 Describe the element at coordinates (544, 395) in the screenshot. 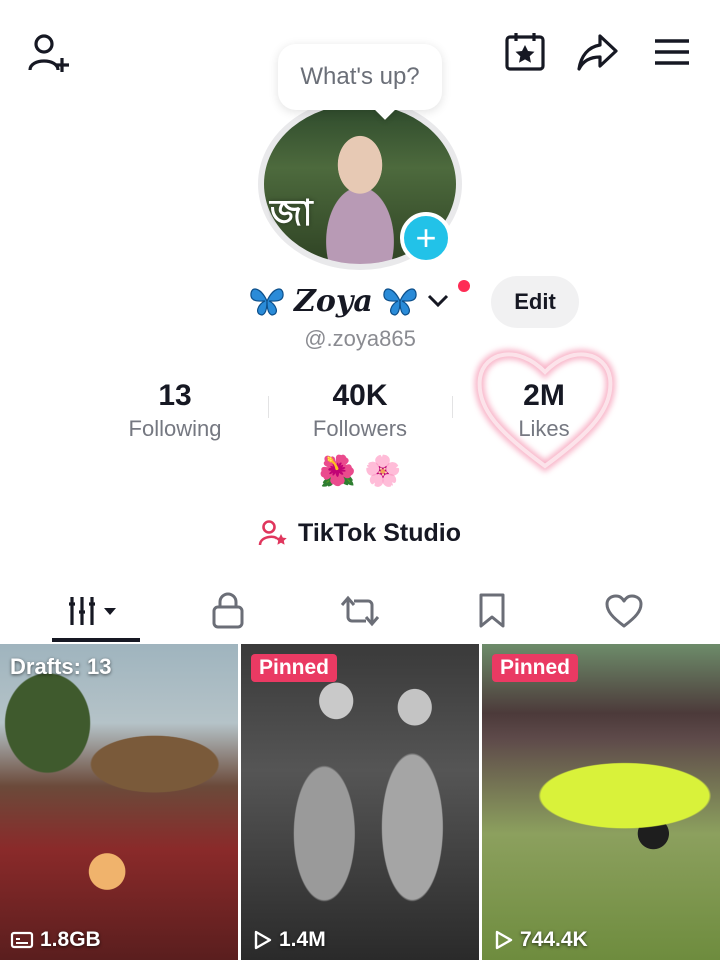

I see `likes-count: 2M` at that location.